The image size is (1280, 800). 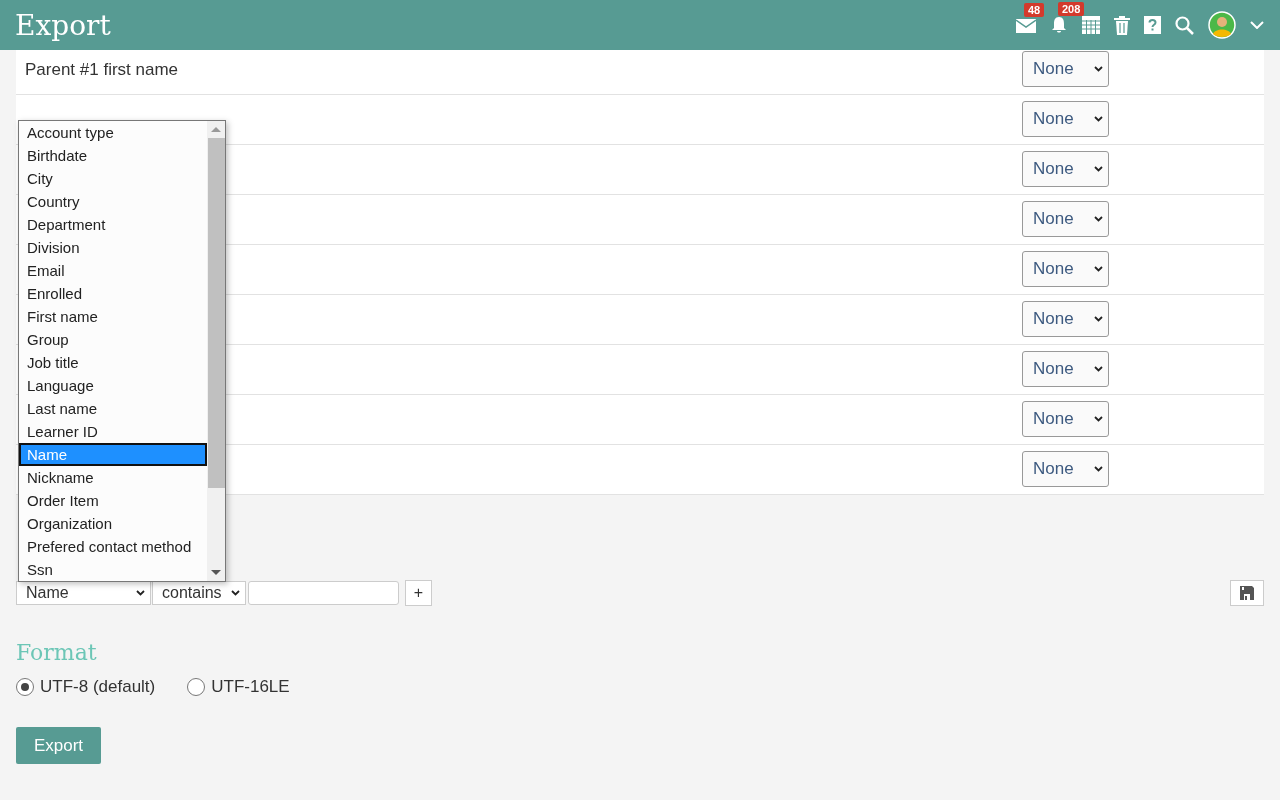 What do you see at coordinates (57, 652) in the screenshot?
I see `section-heading: Format` at bounding box center [57, 652].